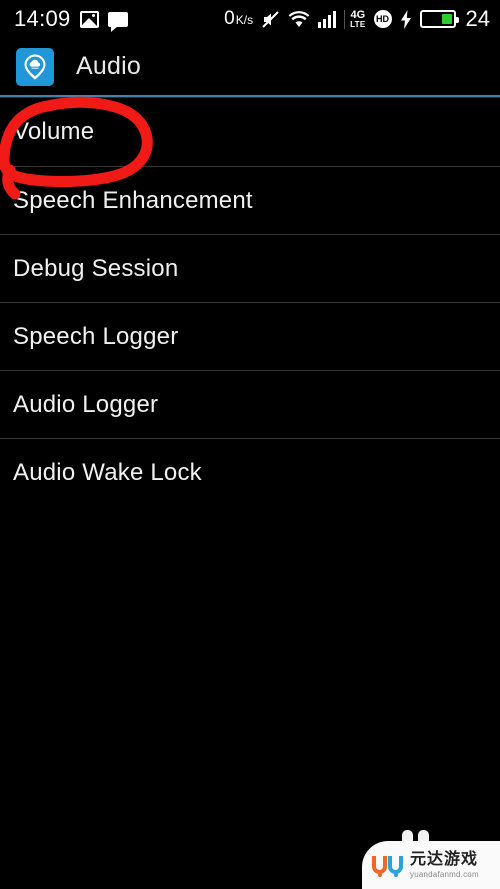 The width and height of the screenshot is (500, 889). Describe the element at coordinates (477, 18) in the screenshot. I see `battery-percent-label: 24` at that location.